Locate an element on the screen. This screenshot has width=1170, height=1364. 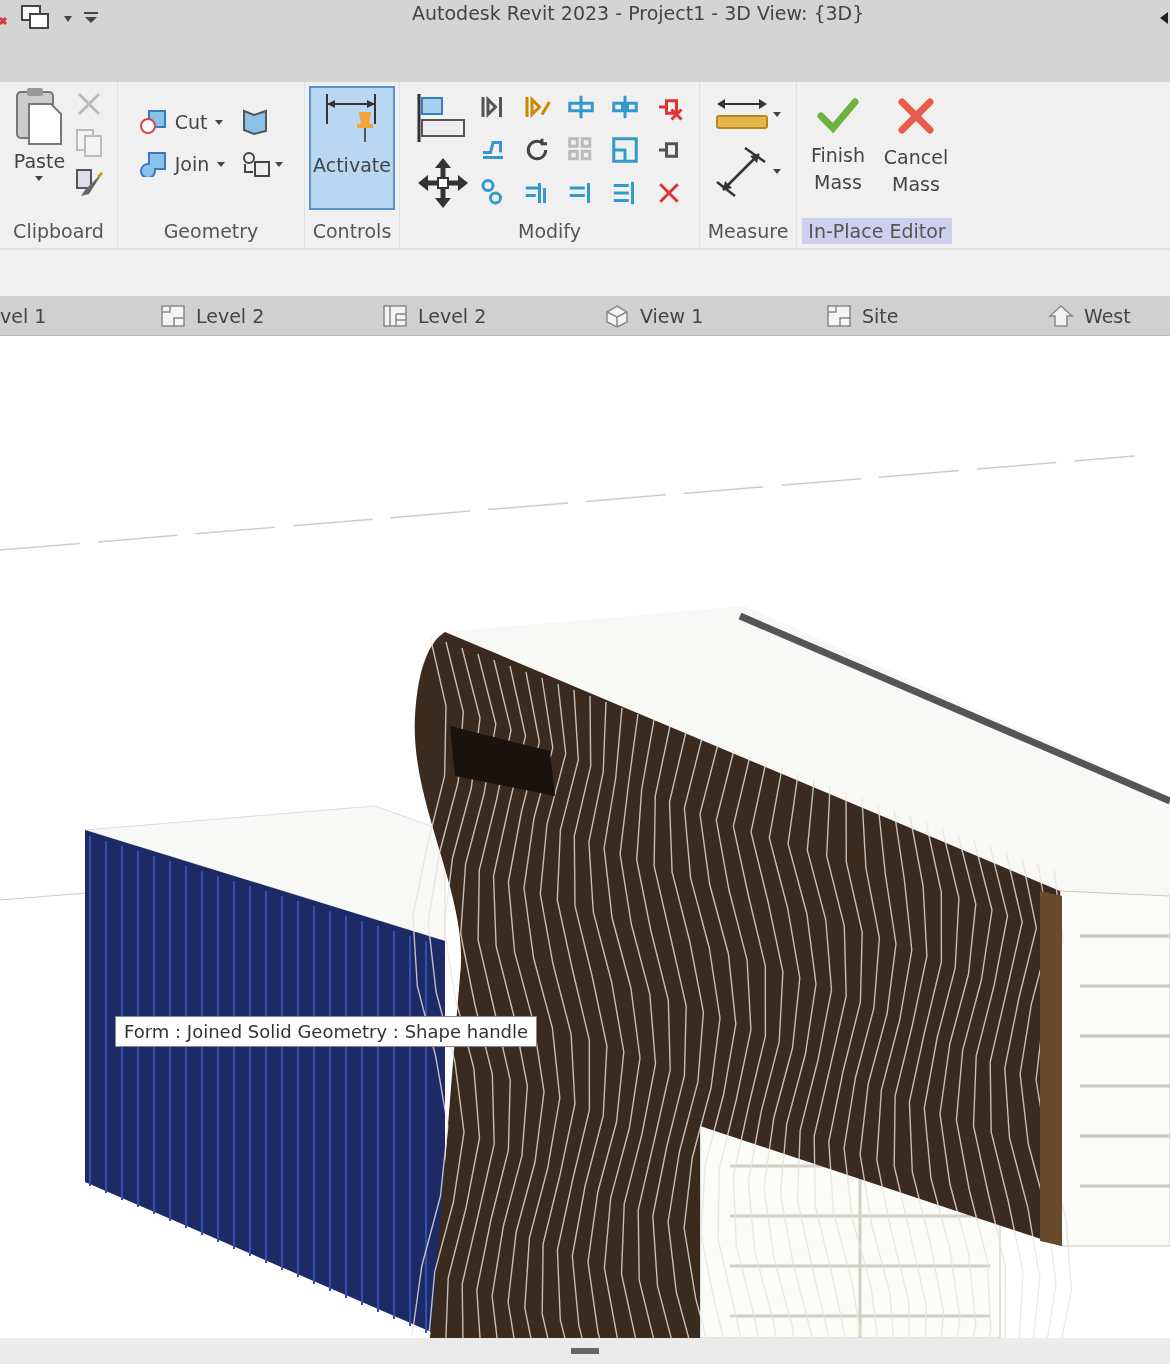
customize-menu-icon is located at coordinates (91, 18).